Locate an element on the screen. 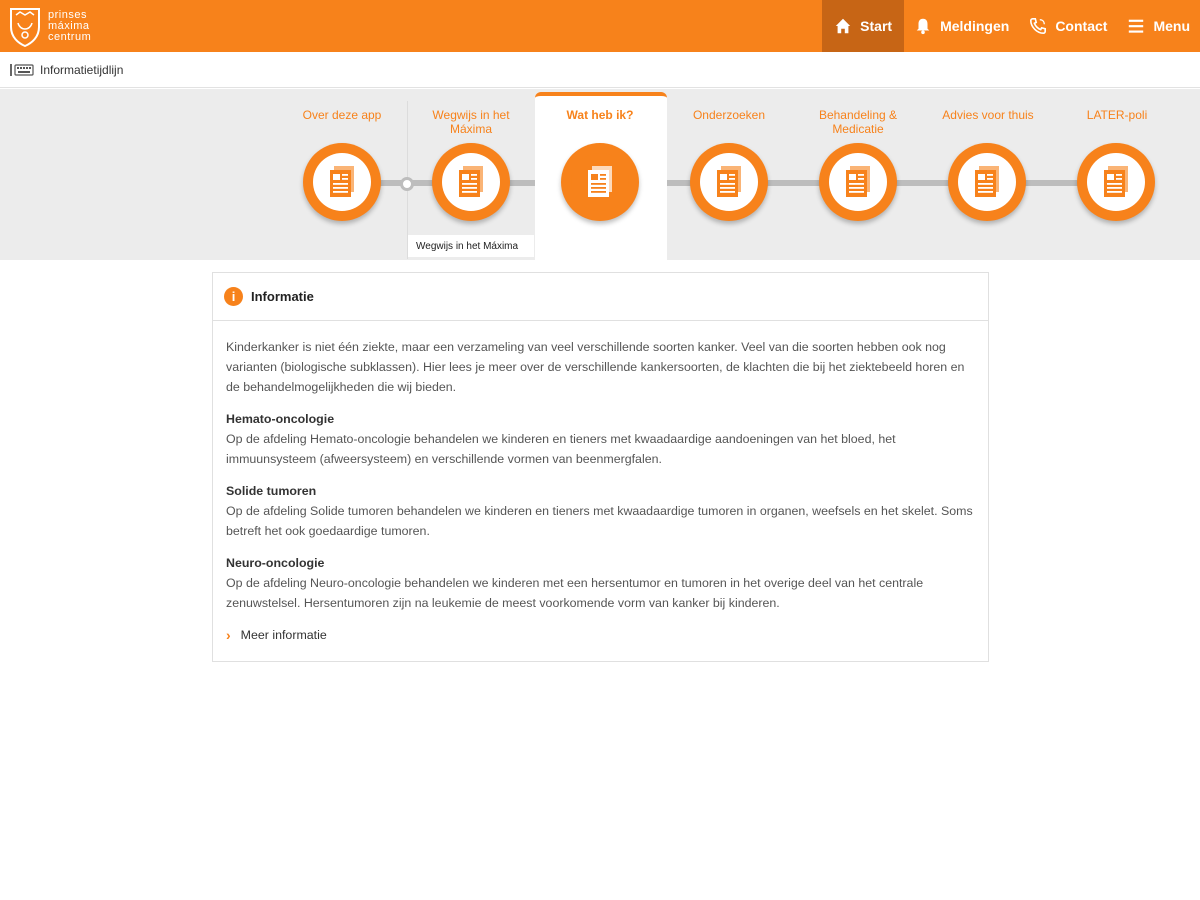 This screenshot has width=1200, height=900. logo-line: prinses is located at coordinates (67, 14).